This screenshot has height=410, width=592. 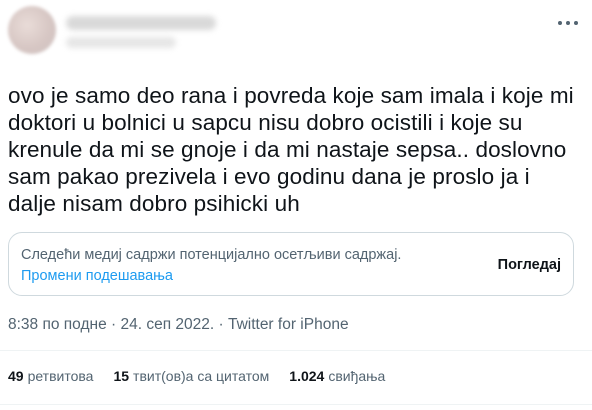 I want to click on likes-label: свиђања, so click(x=357, y=376).